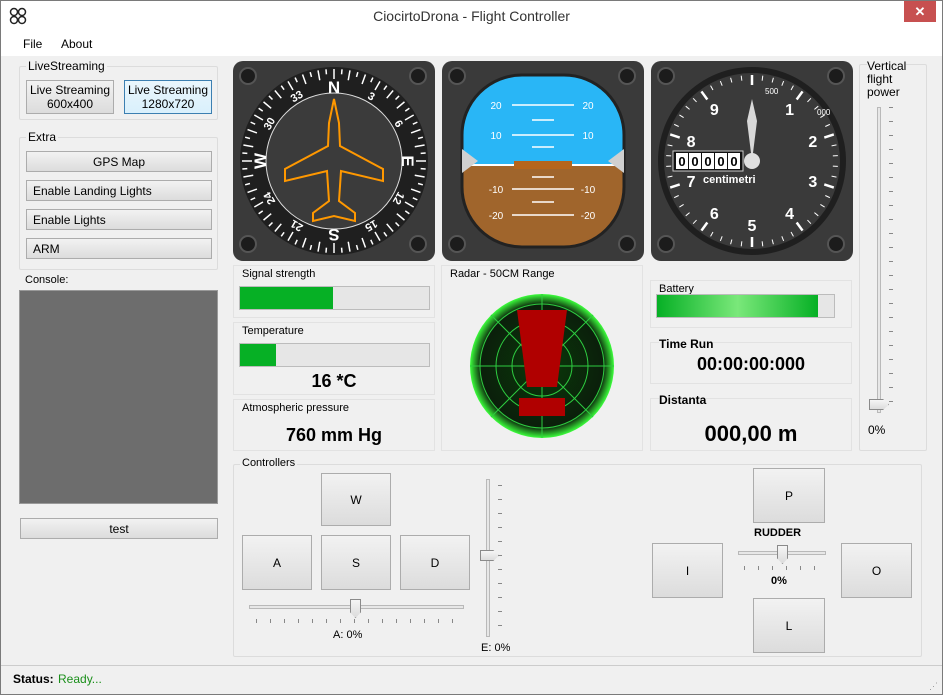 Image resolution: width=943 pixels, height=695 pixels. I want to click on vertical-power-value: 0%, so click(877, 430).